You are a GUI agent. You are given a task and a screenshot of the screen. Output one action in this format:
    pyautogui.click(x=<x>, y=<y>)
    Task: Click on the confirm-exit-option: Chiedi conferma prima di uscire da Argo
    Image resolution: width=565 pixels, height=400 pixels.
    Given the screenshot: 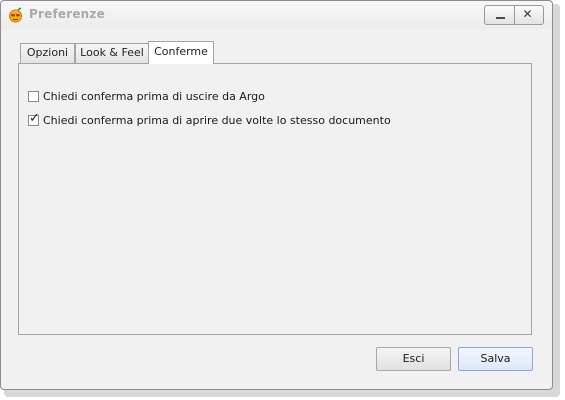 What is the action you would take?
    pyautogui.click(x=146, y=96)
    